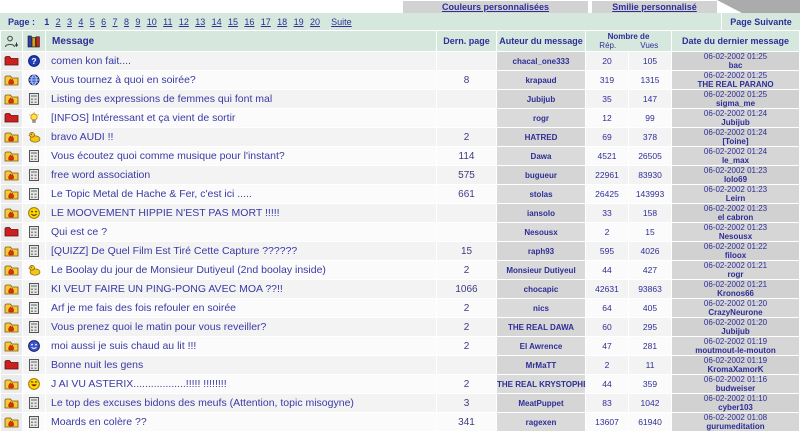 This screenshot has height=432, width=800. Describe the element at coordinates (735, 293) in the screenshot. I see `last-poster-link: Kronos66` at that location.